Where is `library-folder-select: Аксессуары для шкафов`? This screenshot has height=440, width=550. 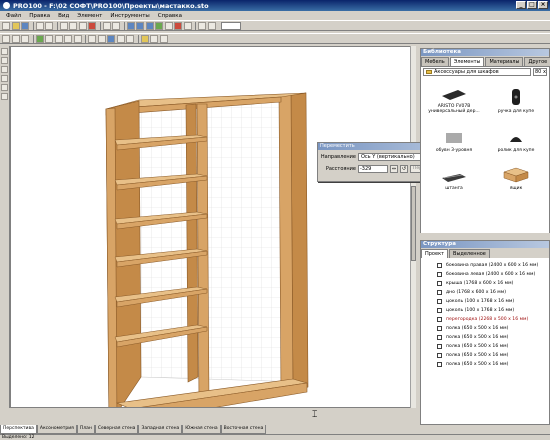
library-folder-select: Аксессуары для шкафов is located at coordinates (477, 71).